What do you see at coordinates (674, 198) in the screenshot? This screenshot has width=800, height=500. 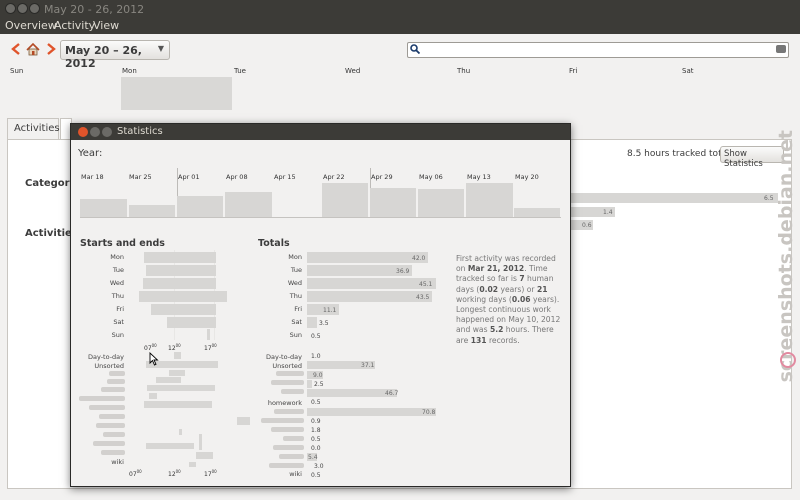 I see `category-total-bar` at bounding box center [674, 198].